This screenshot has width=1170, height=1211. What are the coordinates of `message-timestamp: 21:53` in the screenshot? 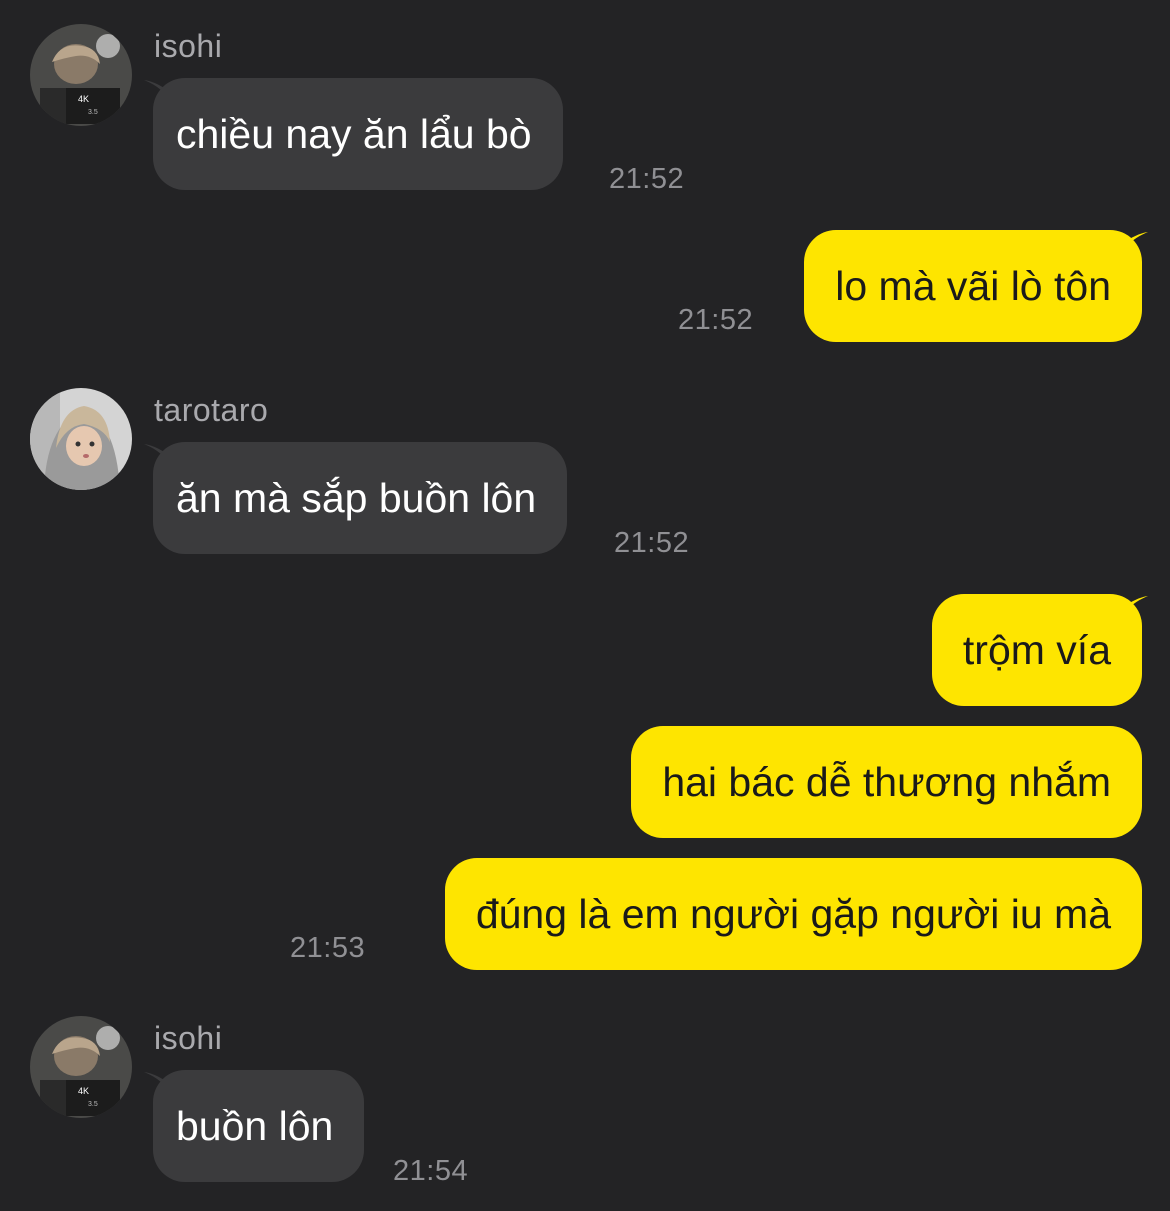 It's located at (328, 948).